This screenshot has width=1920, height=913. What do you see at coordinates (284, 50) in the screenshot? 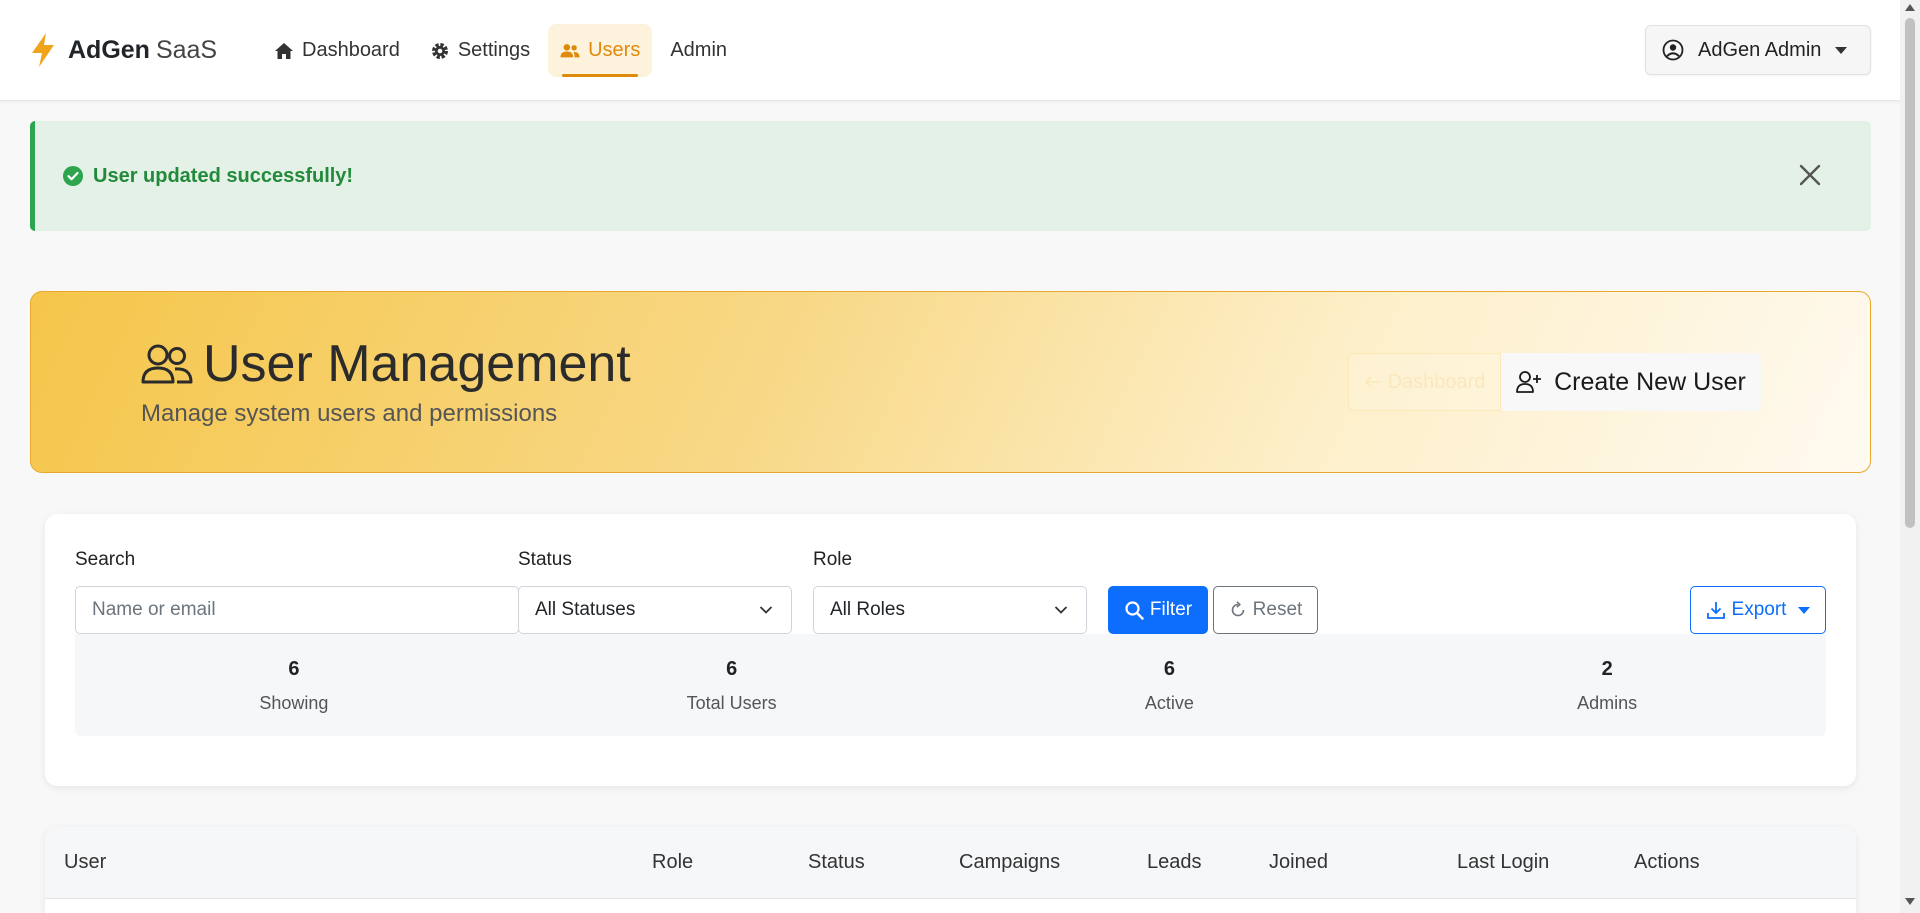
I see `home-icon` at bounding box center [284, 50].